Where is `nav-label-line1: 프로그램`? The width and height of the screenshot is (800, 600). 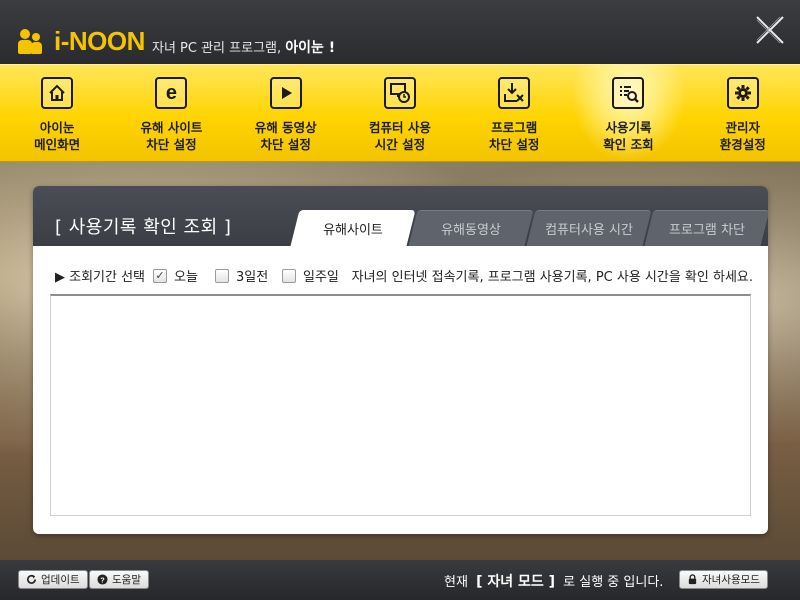
nav-label-line1: 프로그램 is located at coordinates (514, 127).